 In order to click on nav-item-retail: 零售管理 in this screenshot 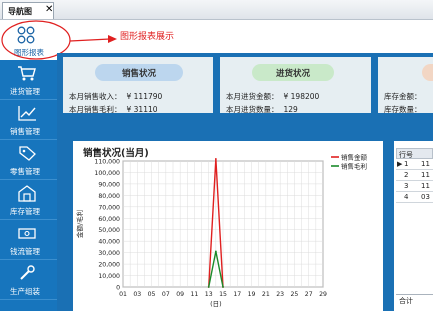, I will do `click(28, 160)`.